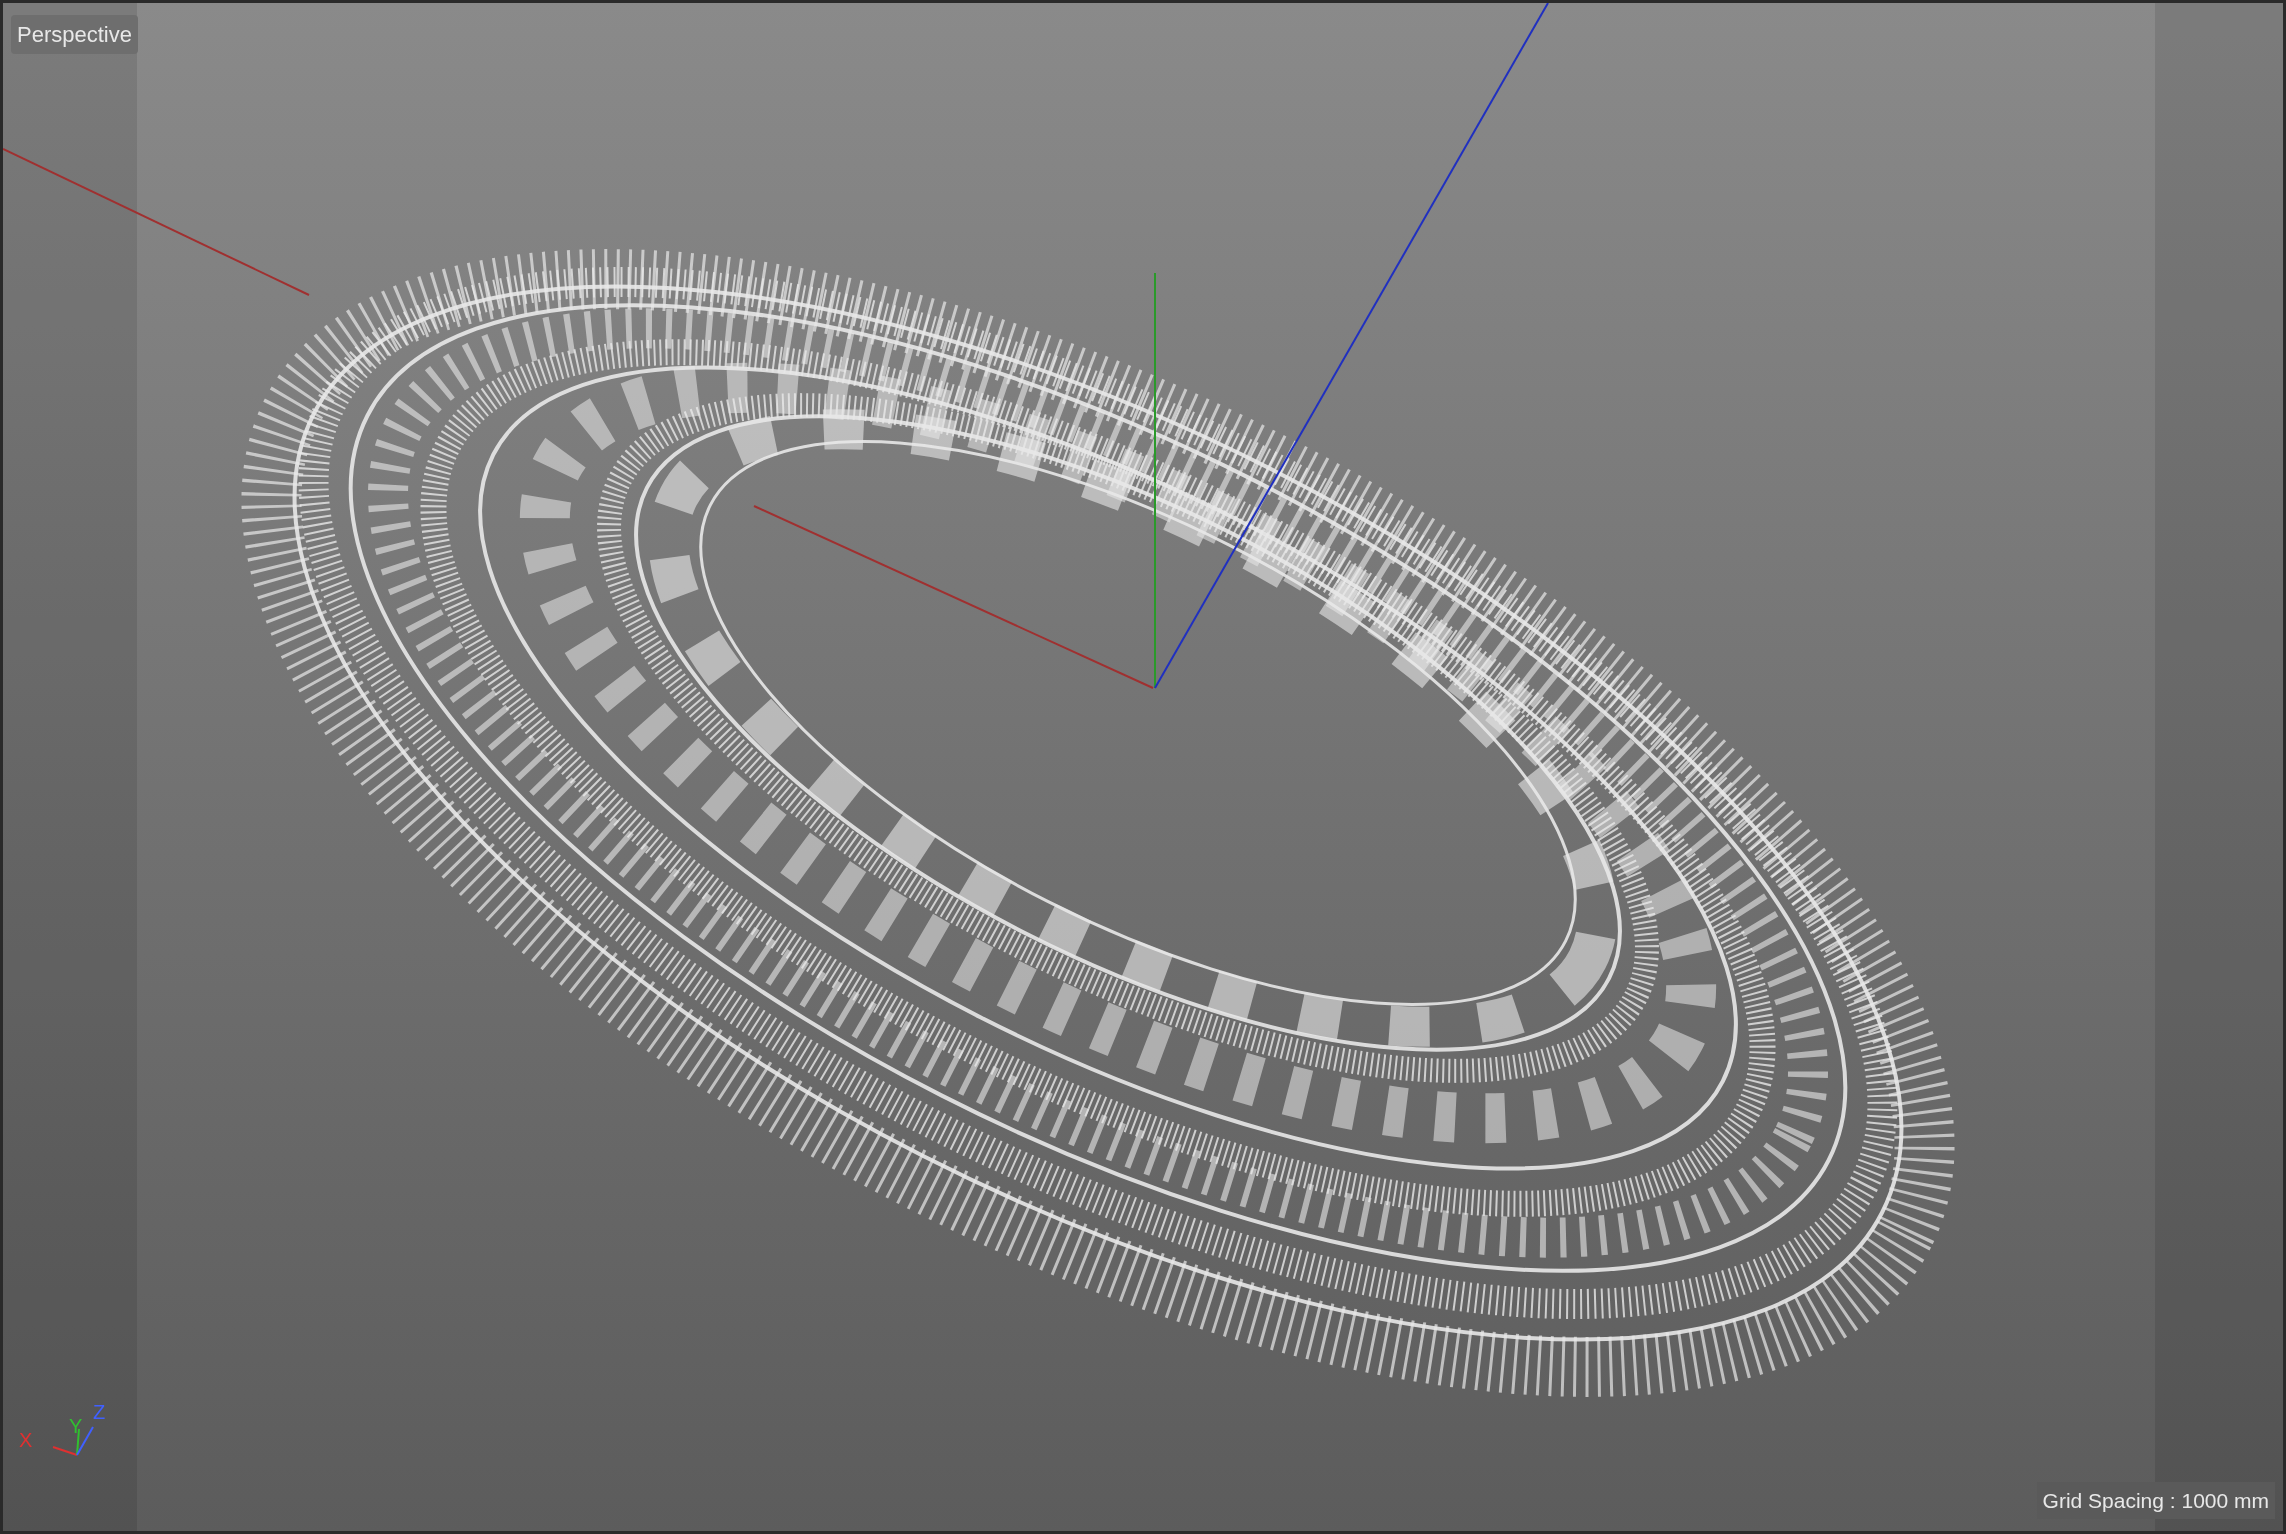  I want to click on camera-label: Perspective, so click(74, 34).